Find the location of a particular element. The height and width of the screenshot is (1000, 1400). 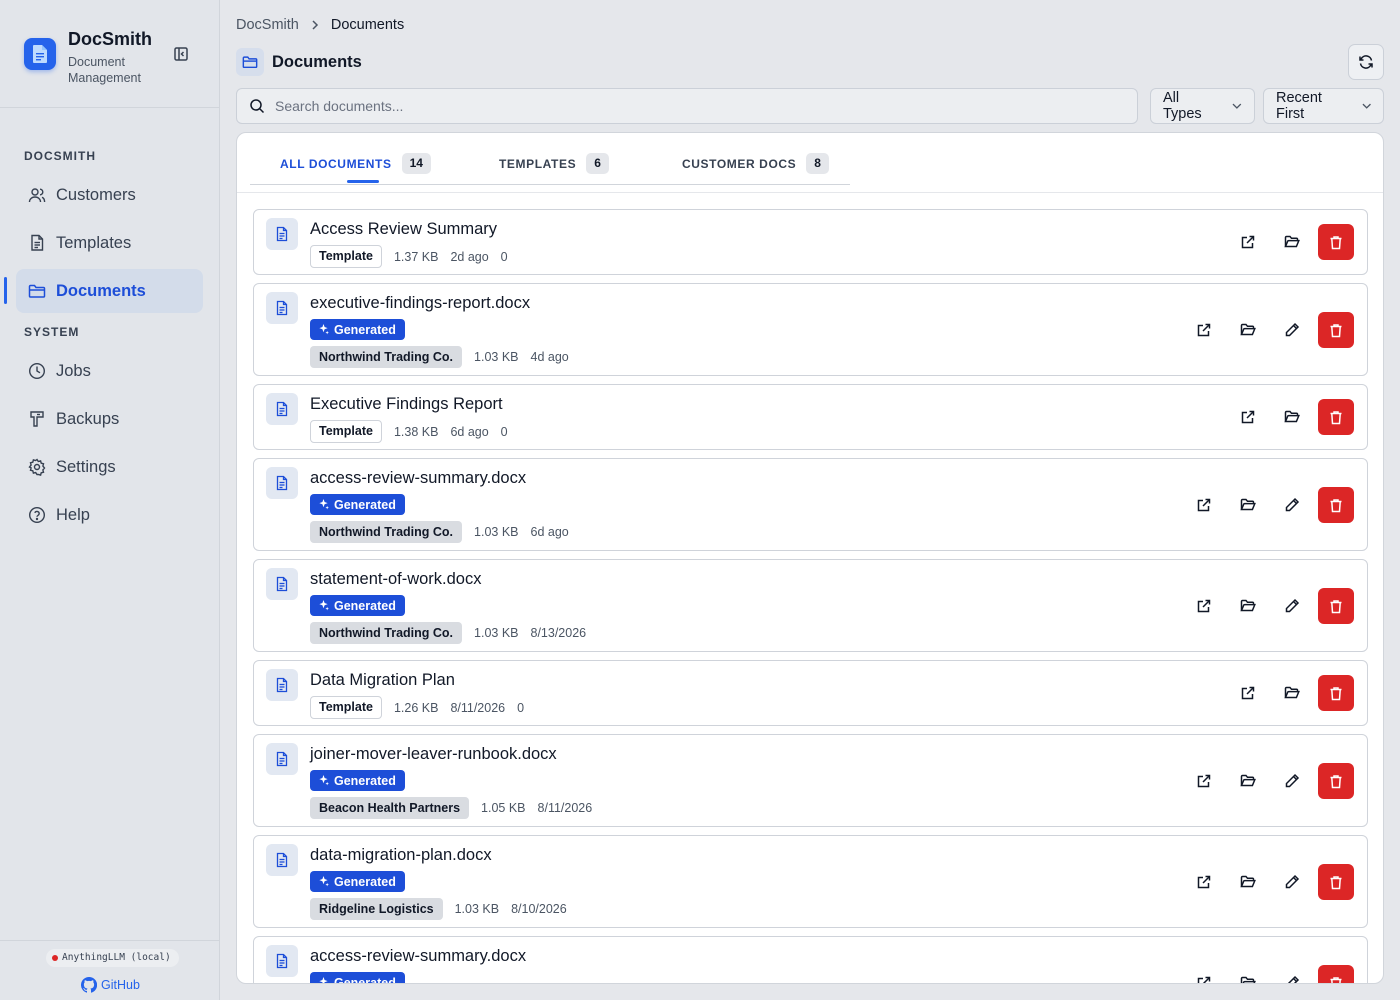

document-name: data-migration-plan.docx is located at coordinates (401, 855).